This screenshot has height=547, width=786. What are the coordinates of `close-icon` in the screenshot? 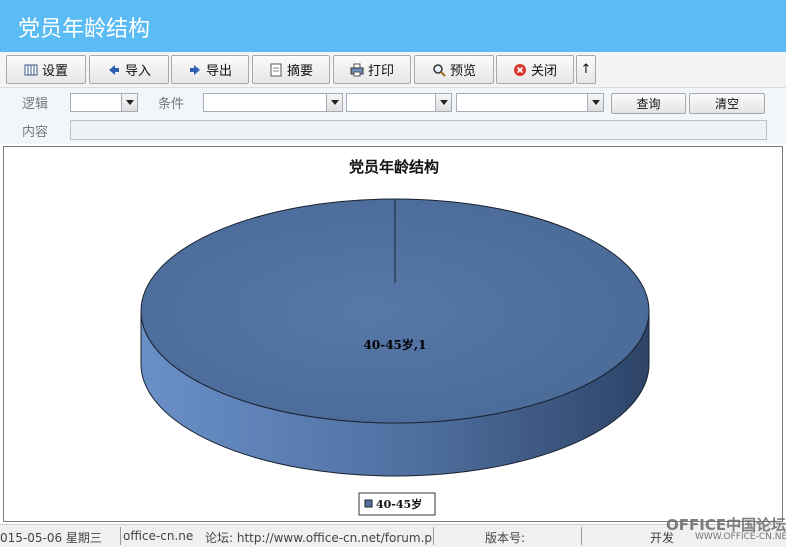 It's located at (520, 70).